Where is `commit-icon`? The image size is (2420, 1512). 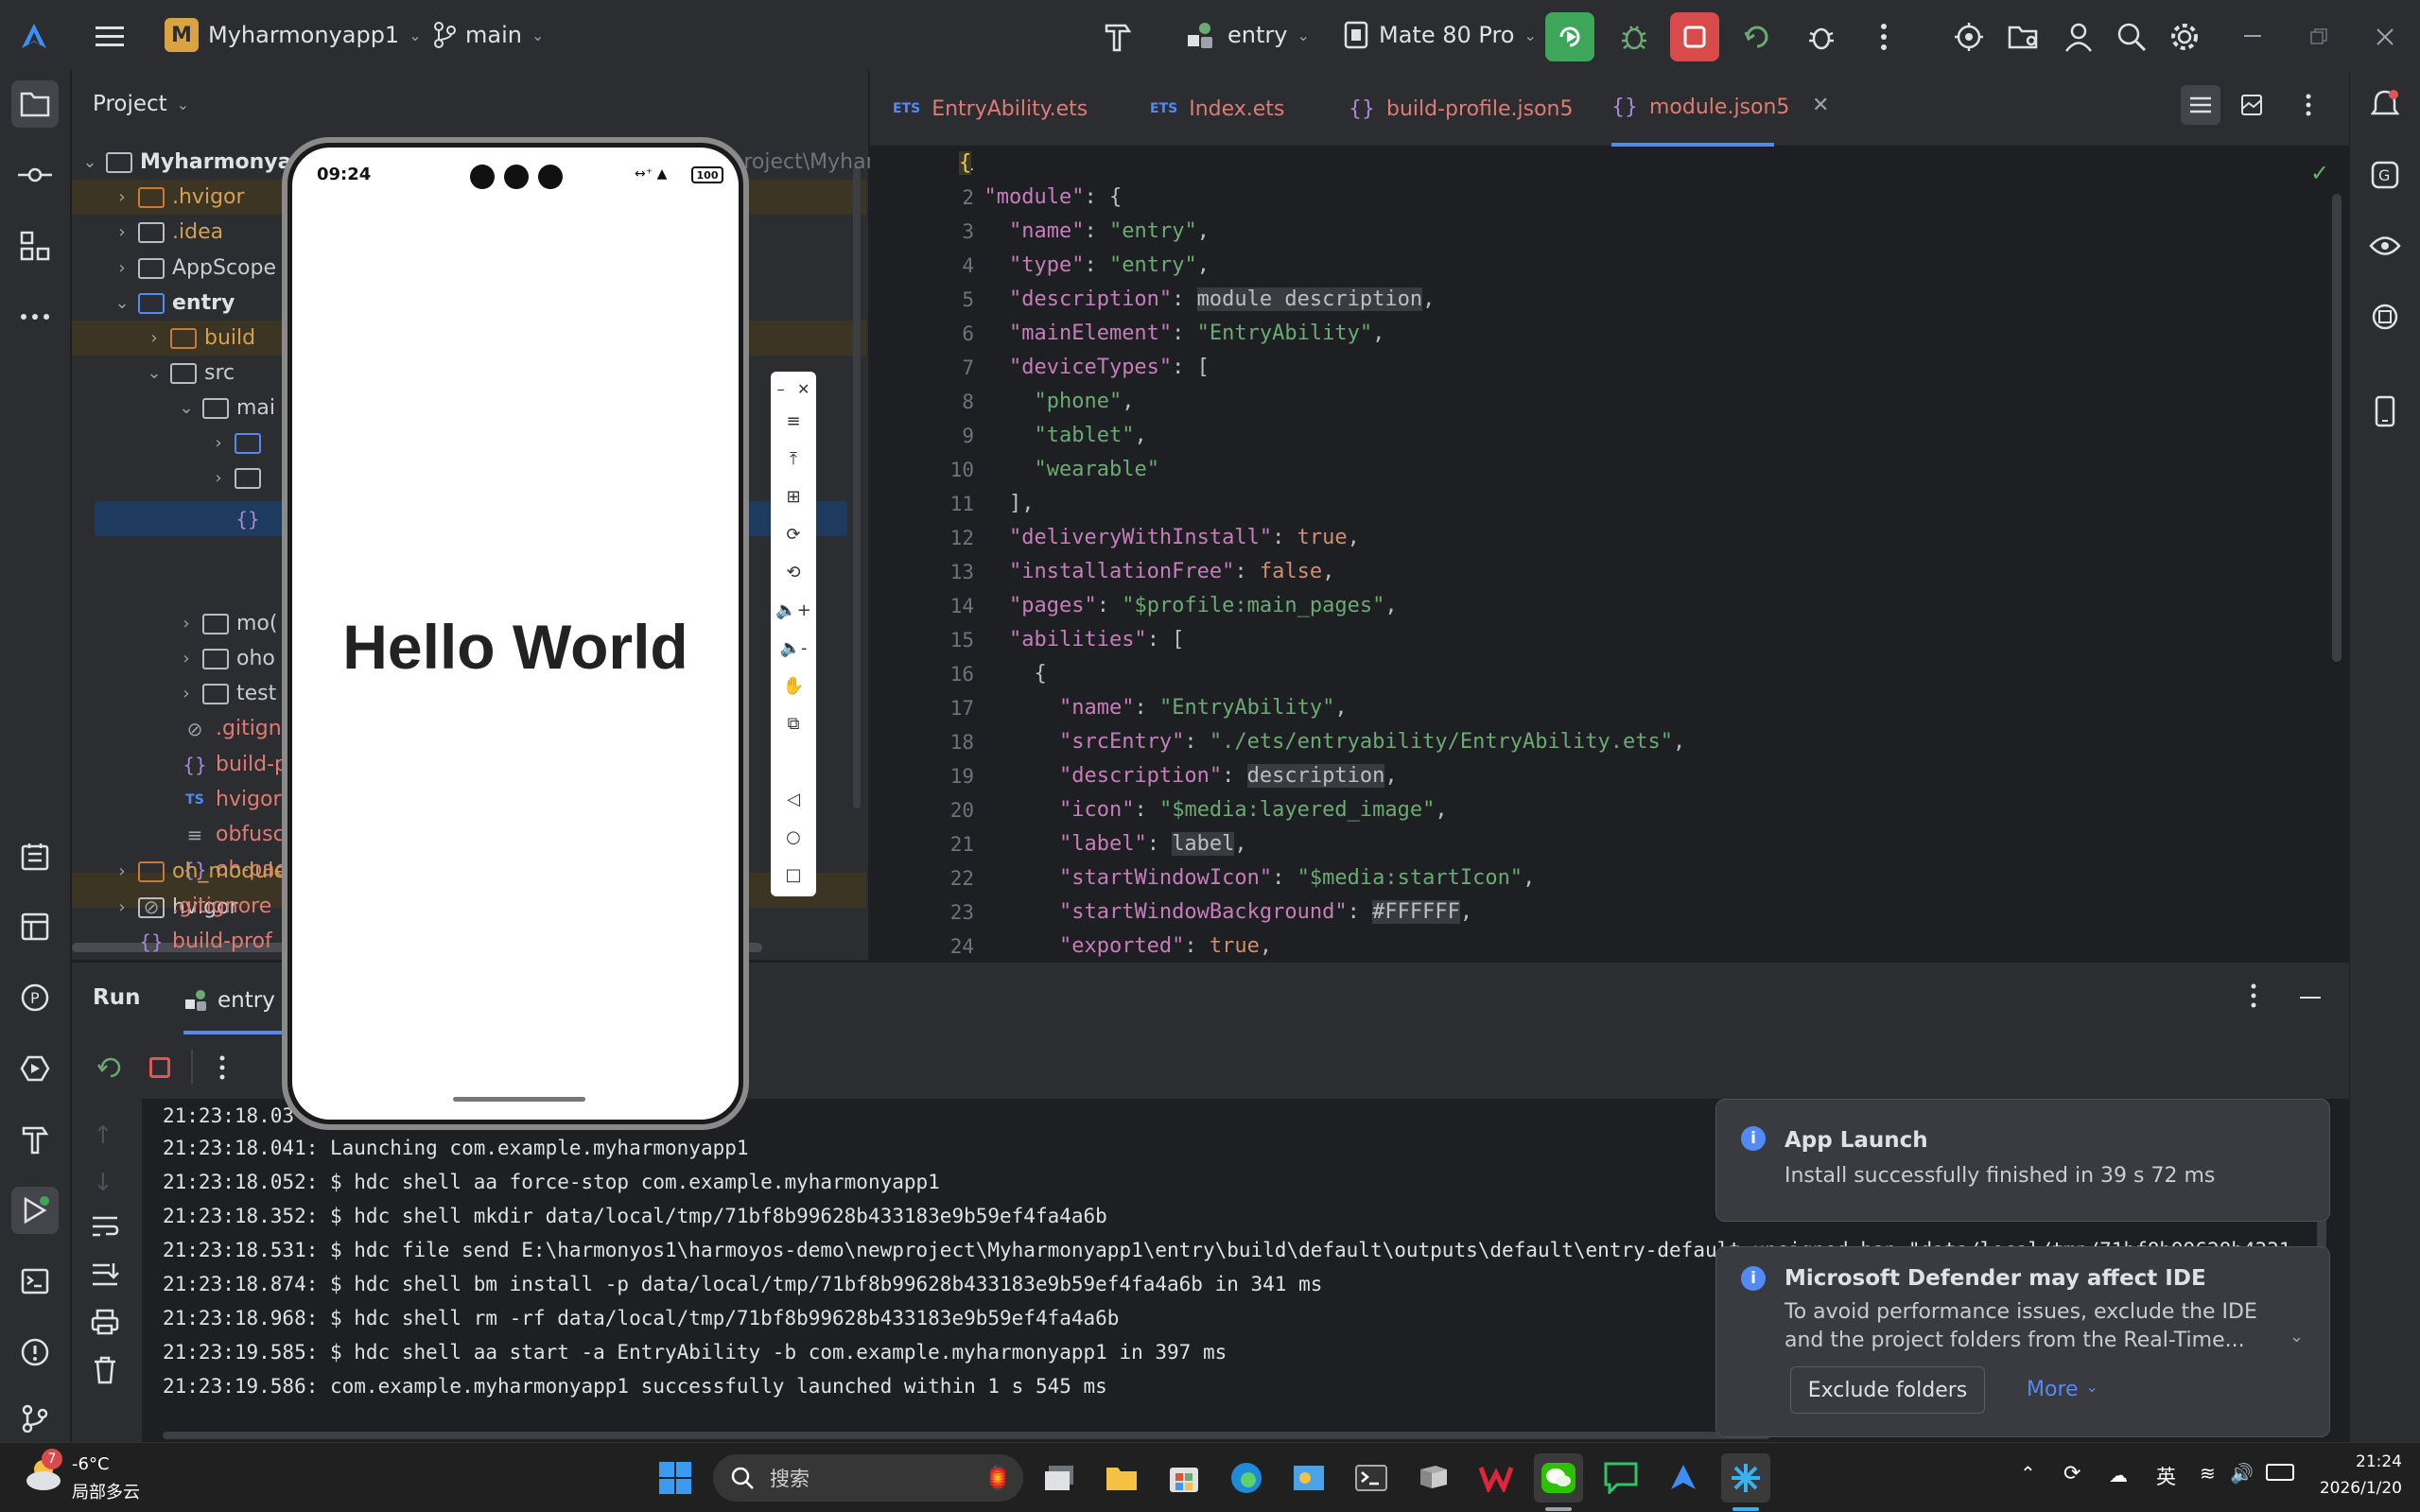 commit-icon is located at coordinates (35, 175).